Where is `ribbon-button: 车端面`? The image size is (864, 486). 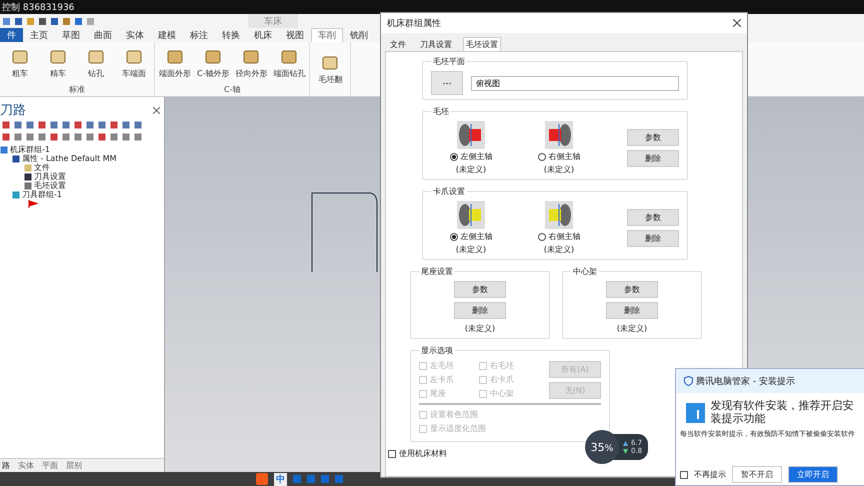 ribbon-button: 车端面 is located at coordinates (134, 63).